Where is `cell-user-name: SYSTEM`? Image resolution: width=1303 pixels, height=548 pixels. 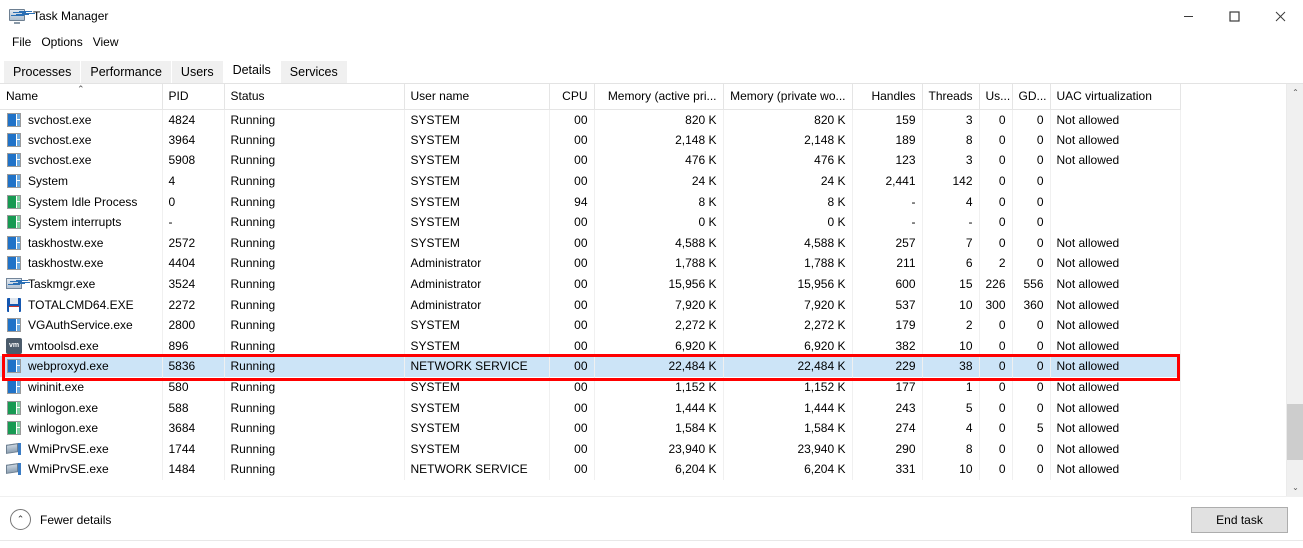
cell-user-name: SYSTEM is located at coordinates (477, 119).